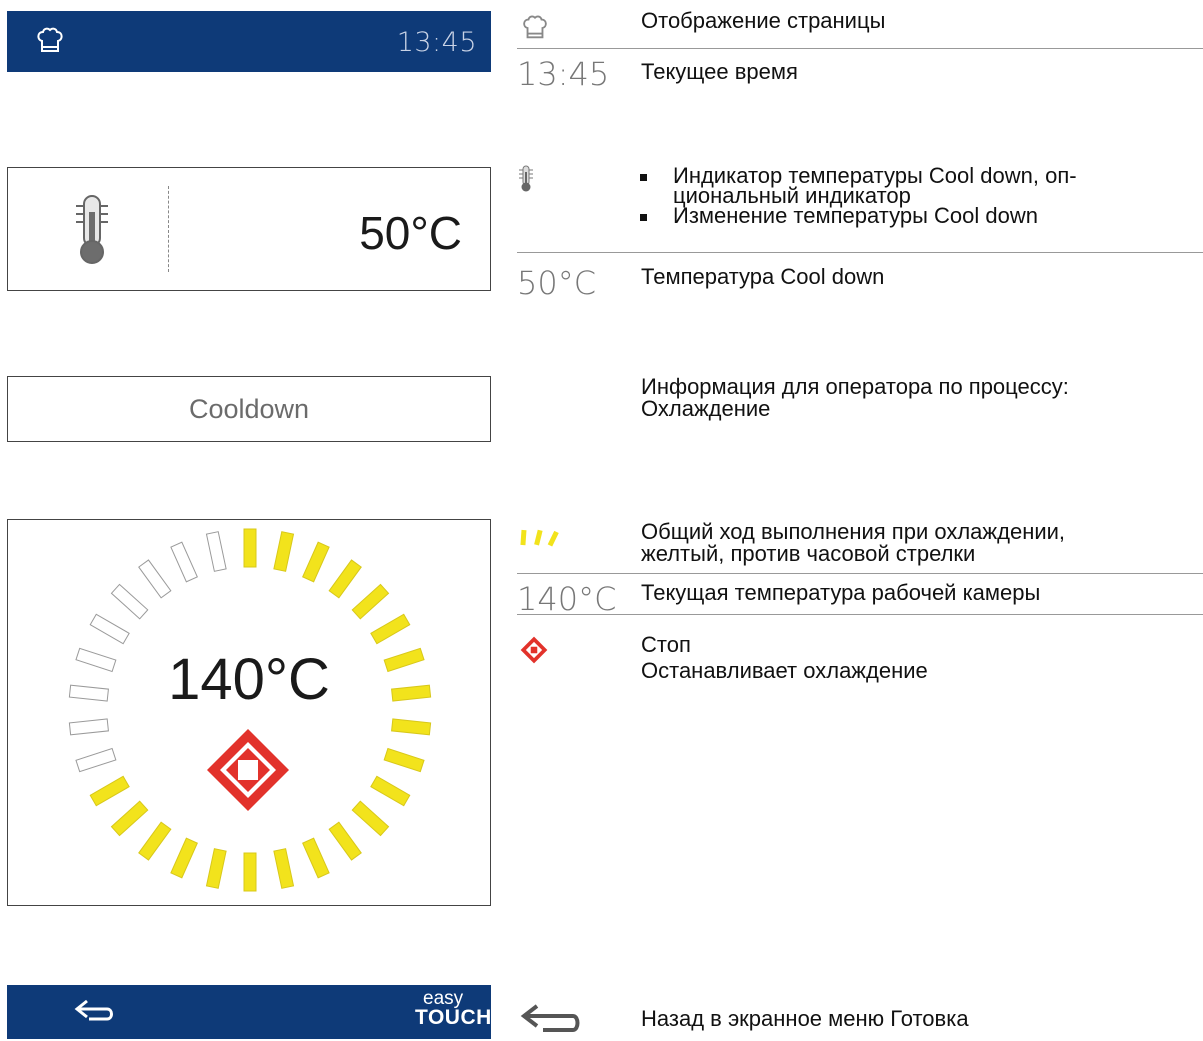  Describe the element at coordinates (535, 30) in the screenshot. I see `legend-chef-hat-icon` at that location.